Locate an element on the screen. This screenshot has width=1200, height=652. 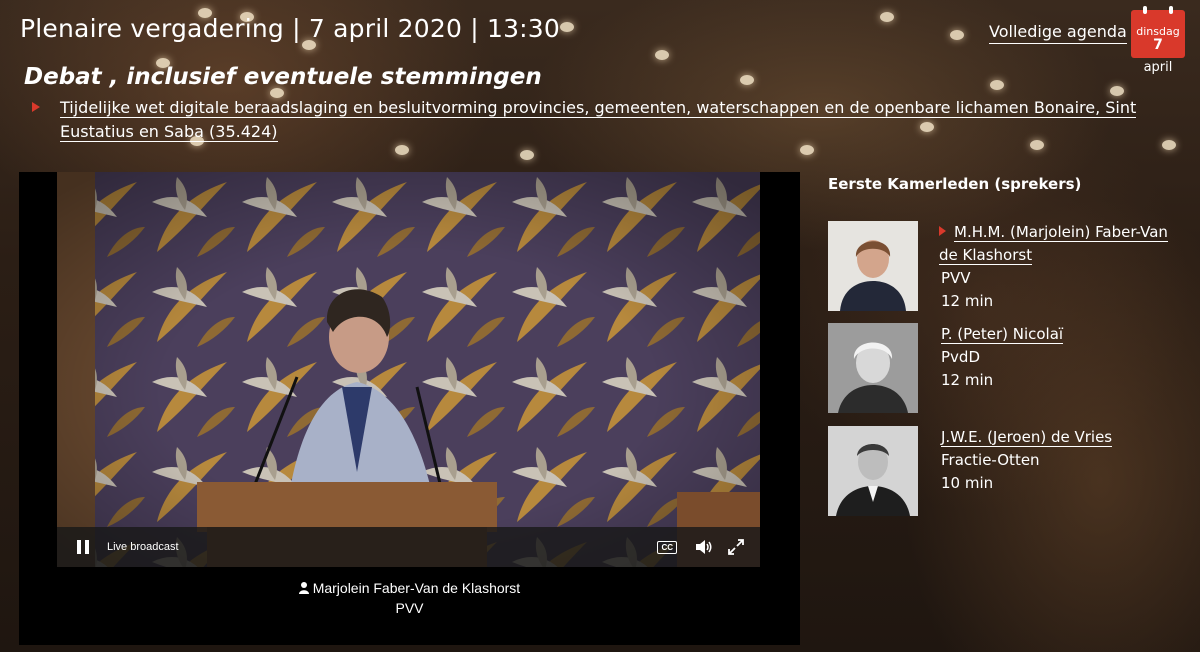
speaker-party: Fractie-Otten is located at coordinates (990, 460).